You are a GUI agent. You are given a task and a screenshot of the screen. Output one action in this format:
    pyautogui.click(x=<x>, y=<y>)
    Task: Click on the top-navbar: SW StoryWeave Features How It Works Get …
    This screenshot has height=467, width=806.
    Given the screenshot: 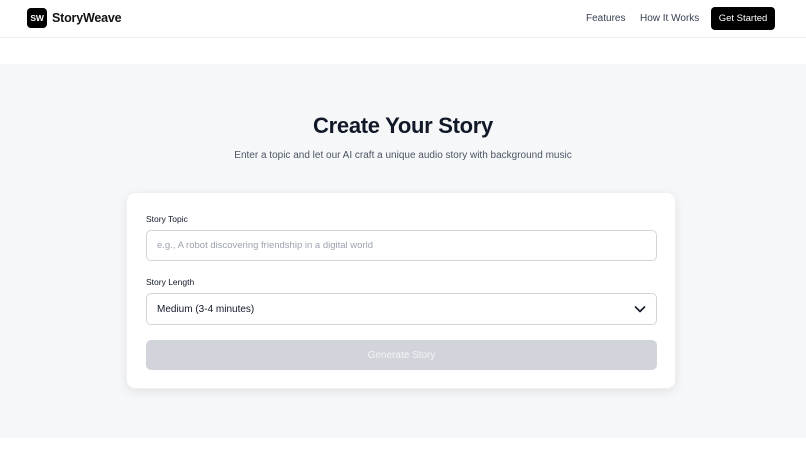 What is the action you would take?
    pyautogui.click(x=403, y=19)
    